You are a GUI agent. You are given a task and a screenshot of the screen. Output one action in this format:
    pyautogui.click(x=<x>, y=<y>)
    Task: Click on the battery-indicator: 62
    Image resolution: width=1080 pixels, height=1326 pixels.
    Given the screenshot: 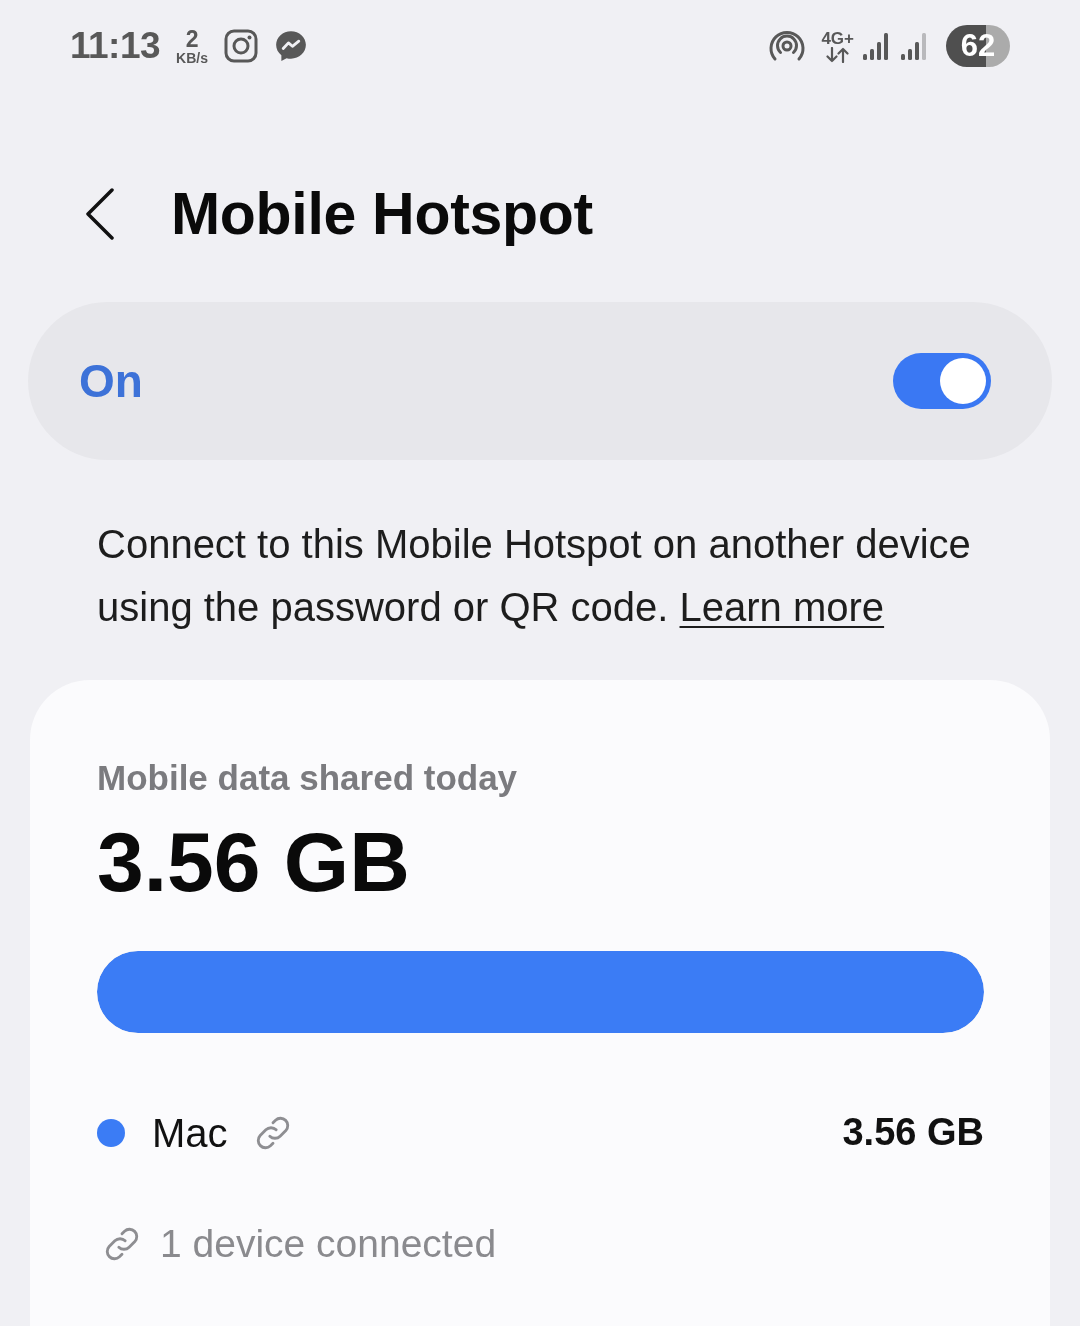 What is the action you would take?
    pyautogui.click(x=978, y=46)
    